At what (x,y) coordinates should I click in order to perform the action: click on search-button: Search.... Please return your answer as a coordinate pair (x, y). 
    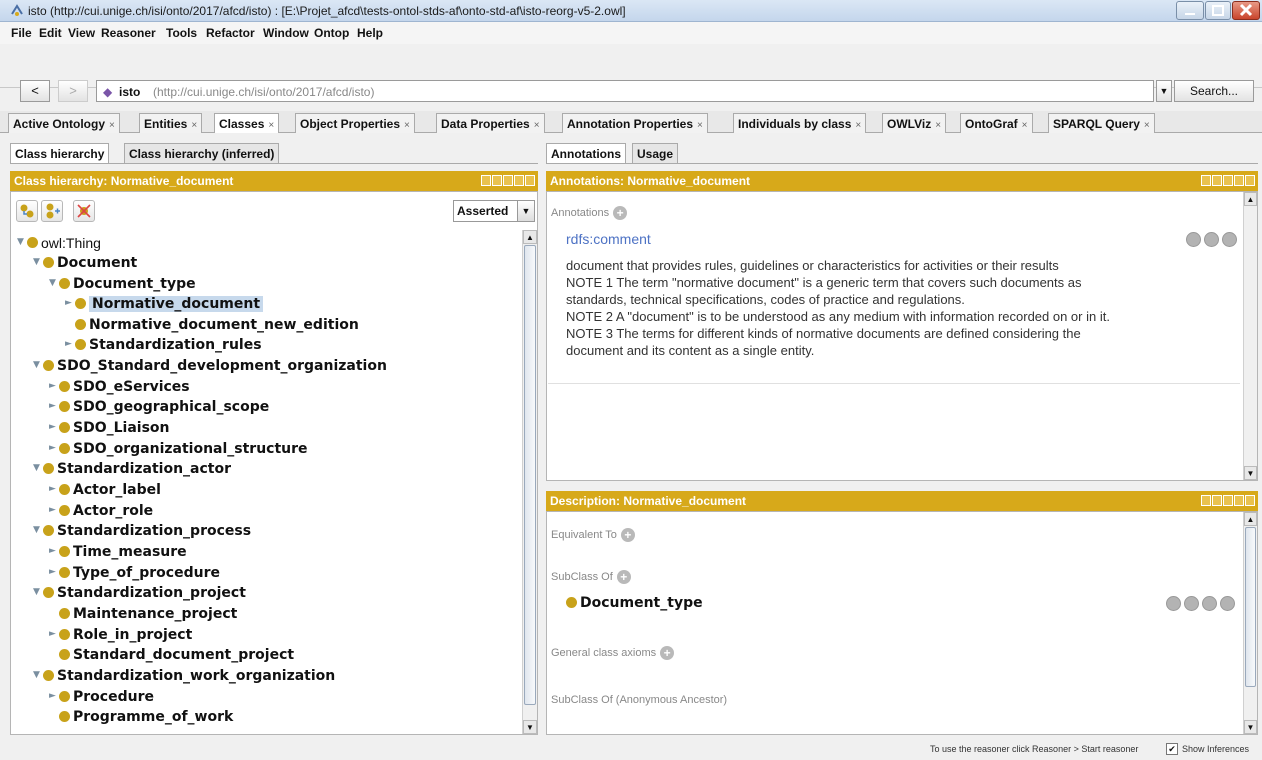
    Looking at the image, I should click on (1214, 91).